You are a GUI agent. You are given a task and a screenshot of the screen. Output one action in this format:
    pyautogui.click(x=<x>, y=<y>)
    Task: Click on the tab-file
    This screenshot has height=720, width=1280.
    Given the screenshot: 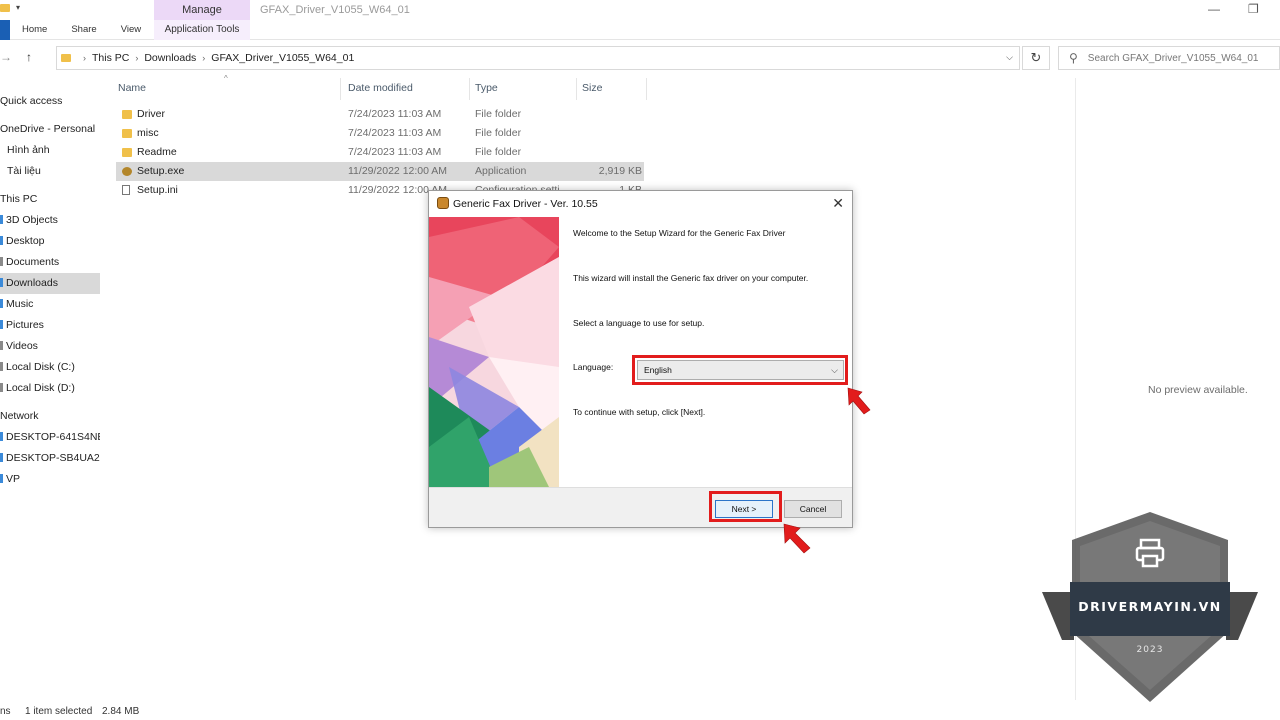 What is the action you would take?
    pyautogui.click(x=5, y=30)
    